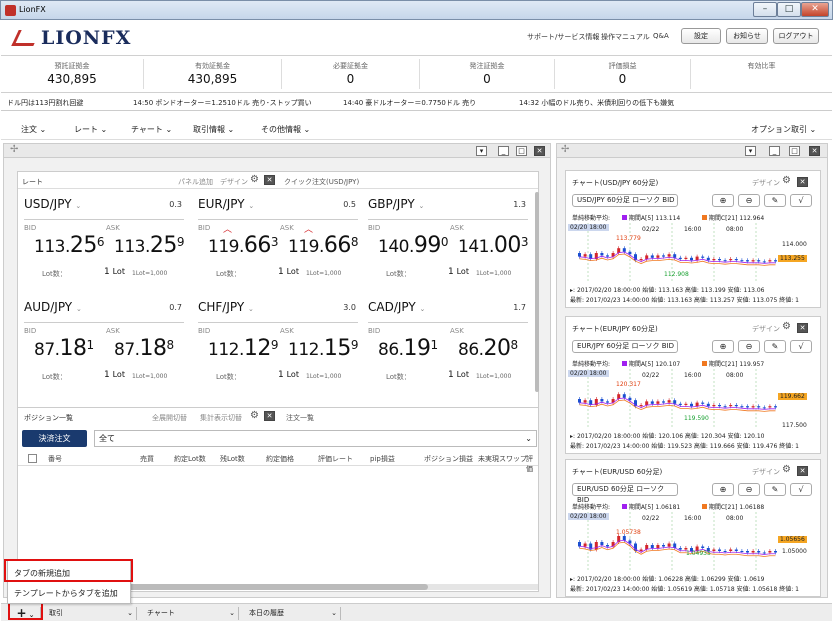 The height and width of the screenshot is (626, 833). I want to click on col-pnl: ポジション損益, so click(448, 459).